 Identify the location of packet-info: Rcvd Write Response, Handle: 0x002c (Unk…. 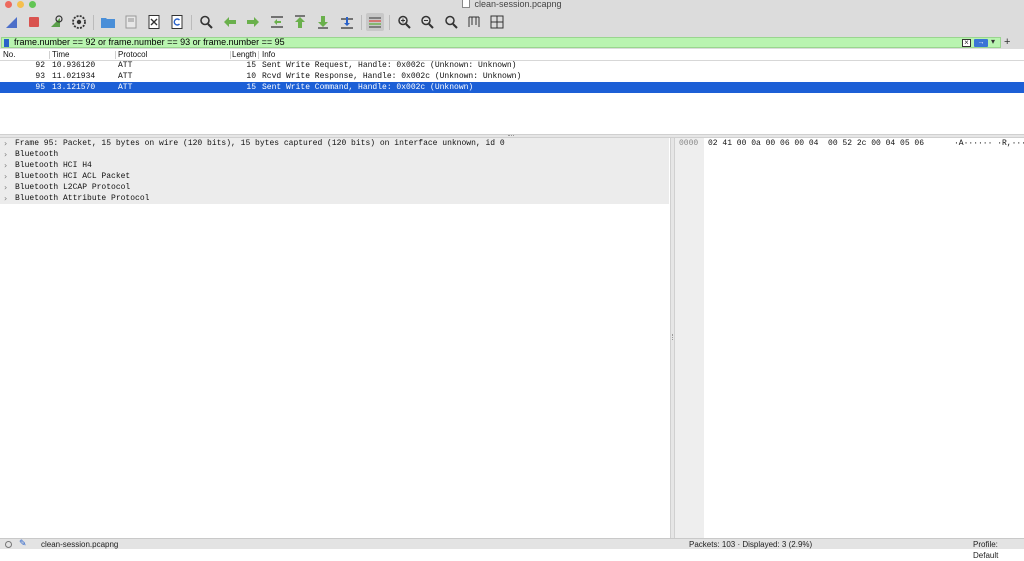
(392, 76).